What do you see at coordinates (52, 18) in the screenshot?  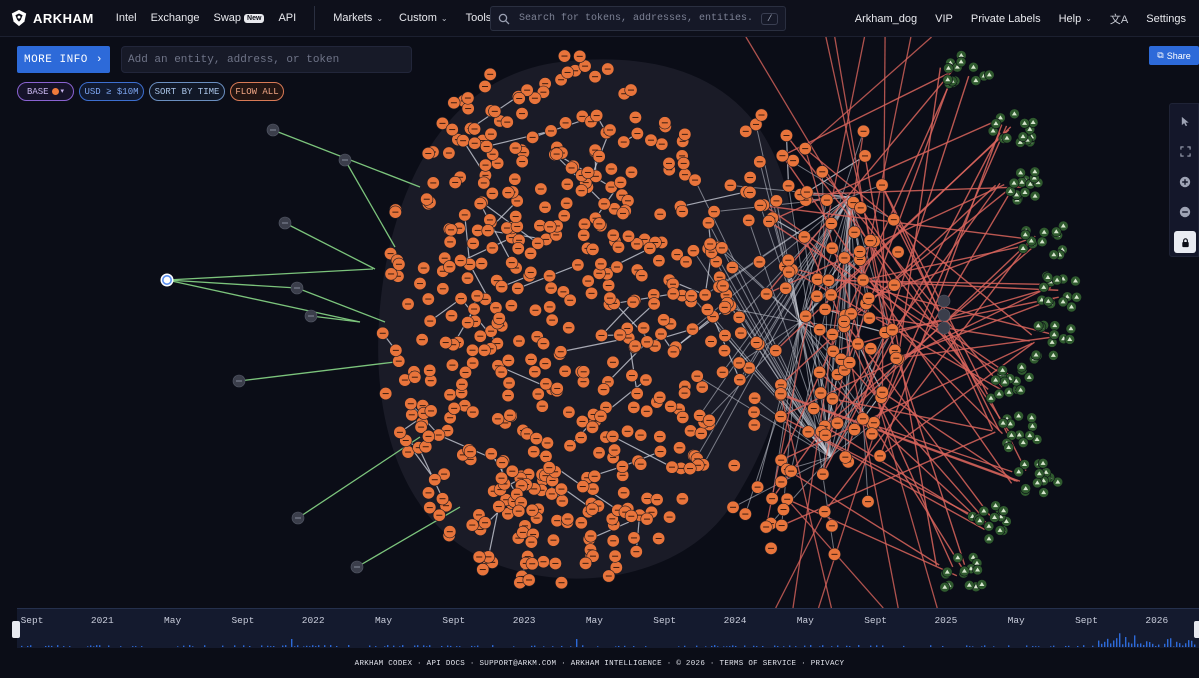 I see `arkham-logo: ARKHAM` at bounding box center [52, 18].